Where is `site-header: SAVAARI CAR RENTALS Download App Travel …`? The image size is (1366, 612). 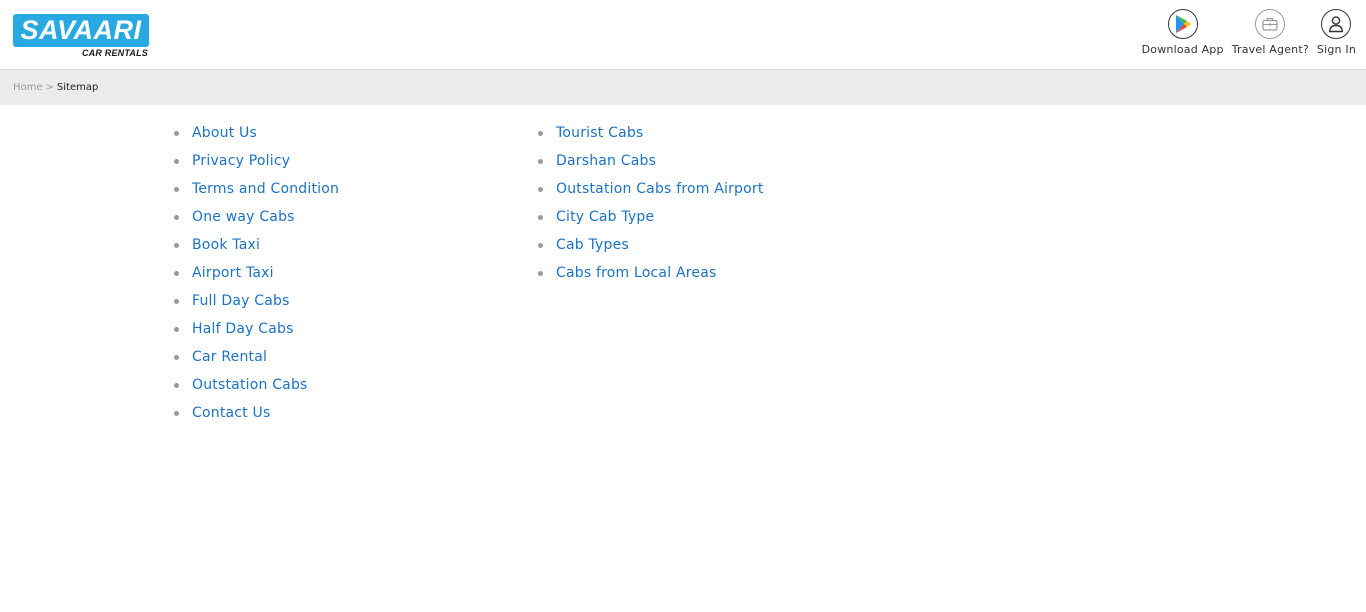 site-header: SAVAARI CAR RENTALS Download App Travel … is located at coordinates (683, 35).